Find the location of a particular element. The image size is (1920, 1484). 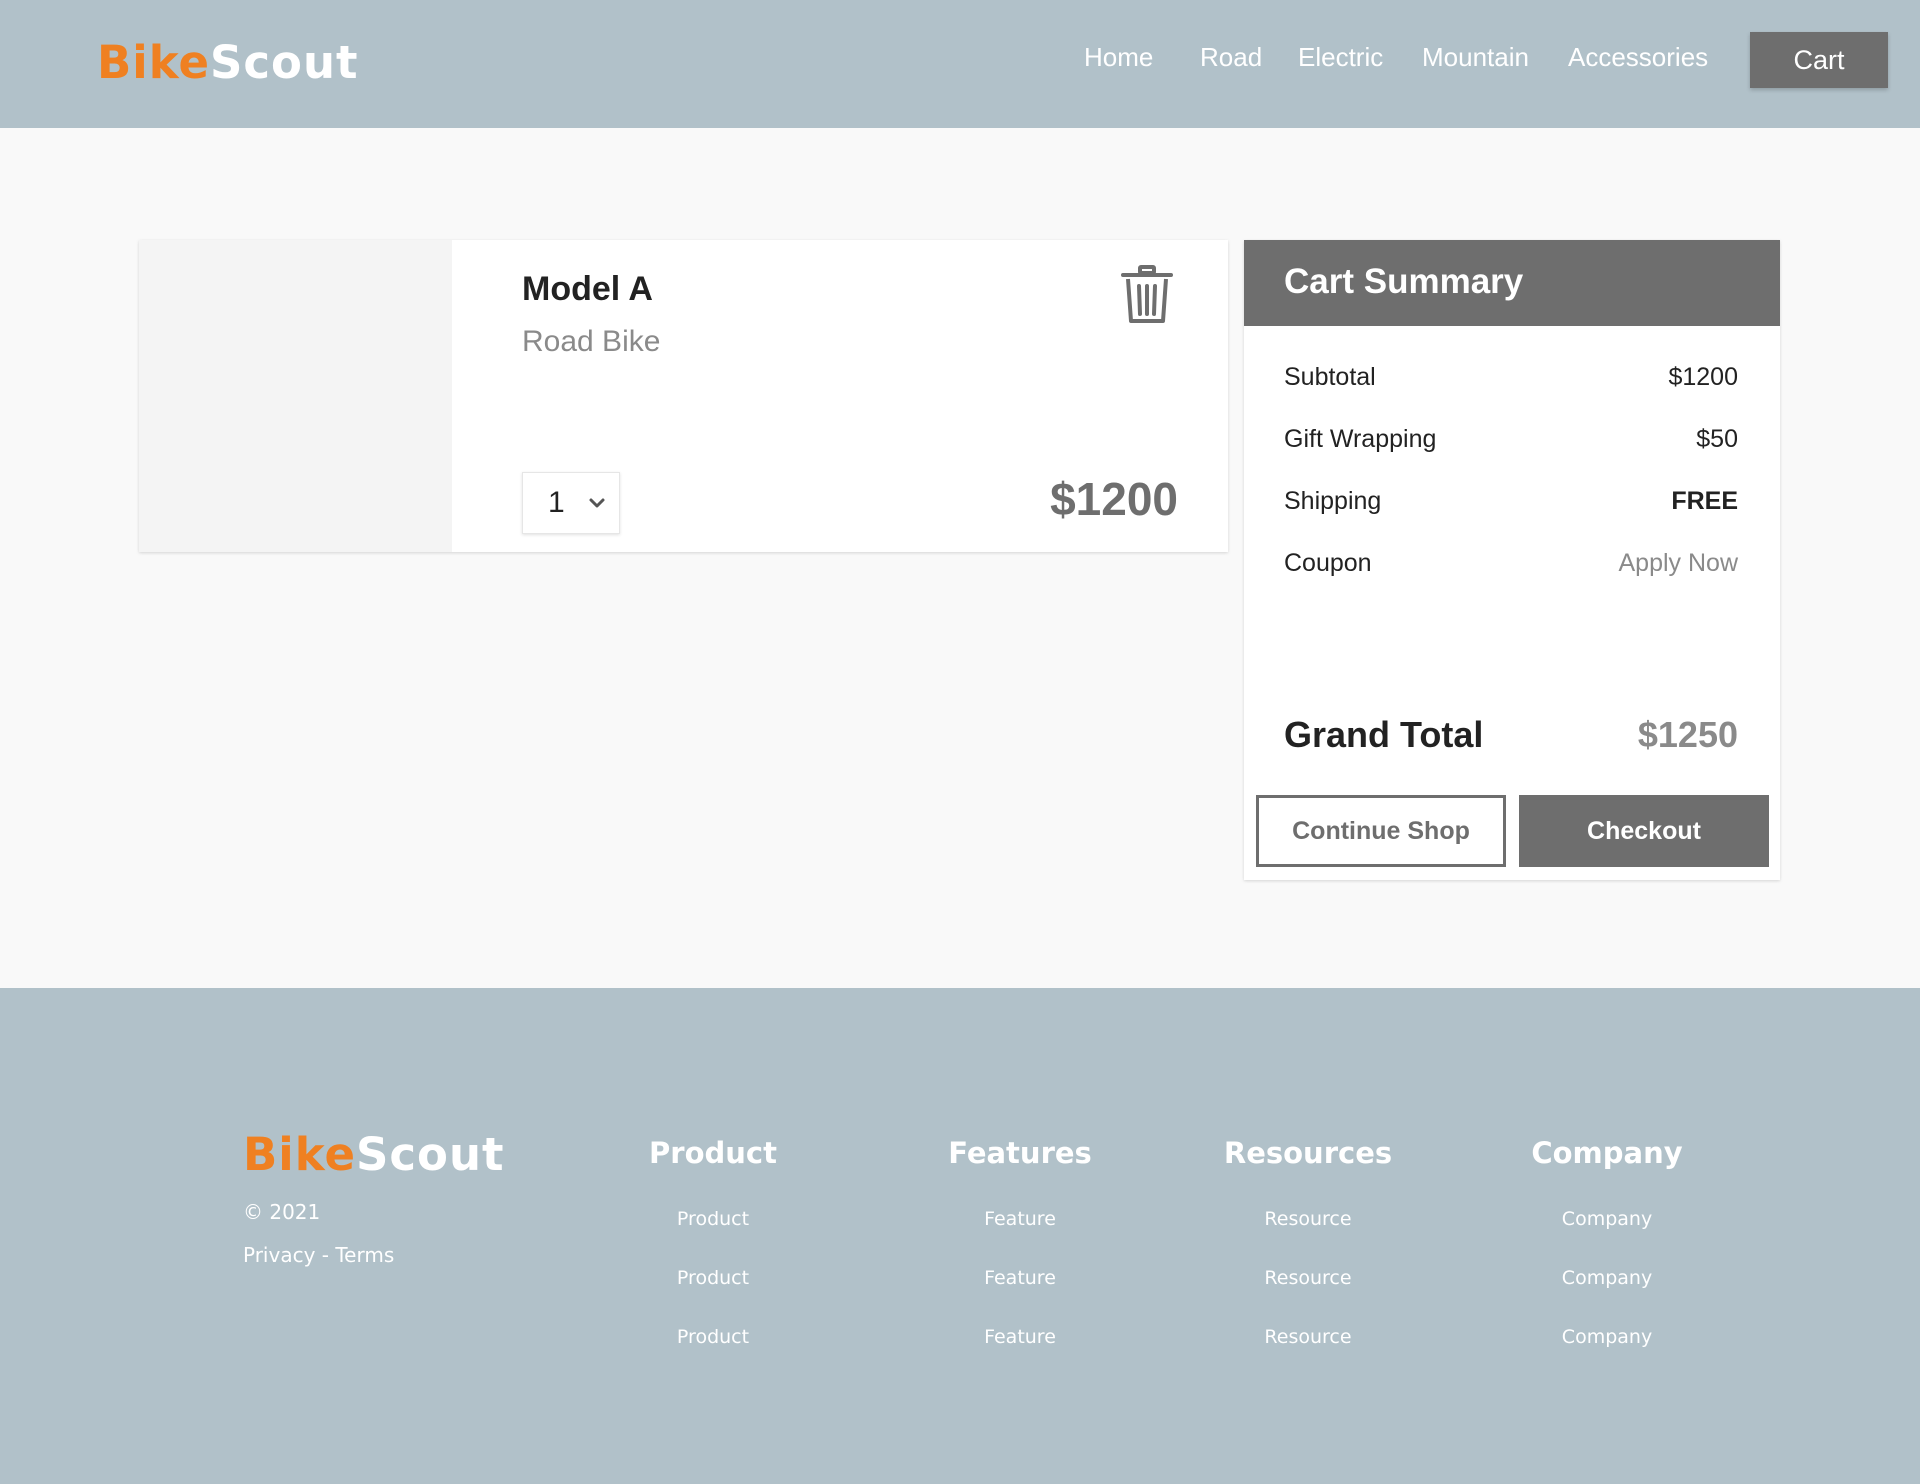

cart-summary-title: Cart Summary is located at coordinates (1404, 281).